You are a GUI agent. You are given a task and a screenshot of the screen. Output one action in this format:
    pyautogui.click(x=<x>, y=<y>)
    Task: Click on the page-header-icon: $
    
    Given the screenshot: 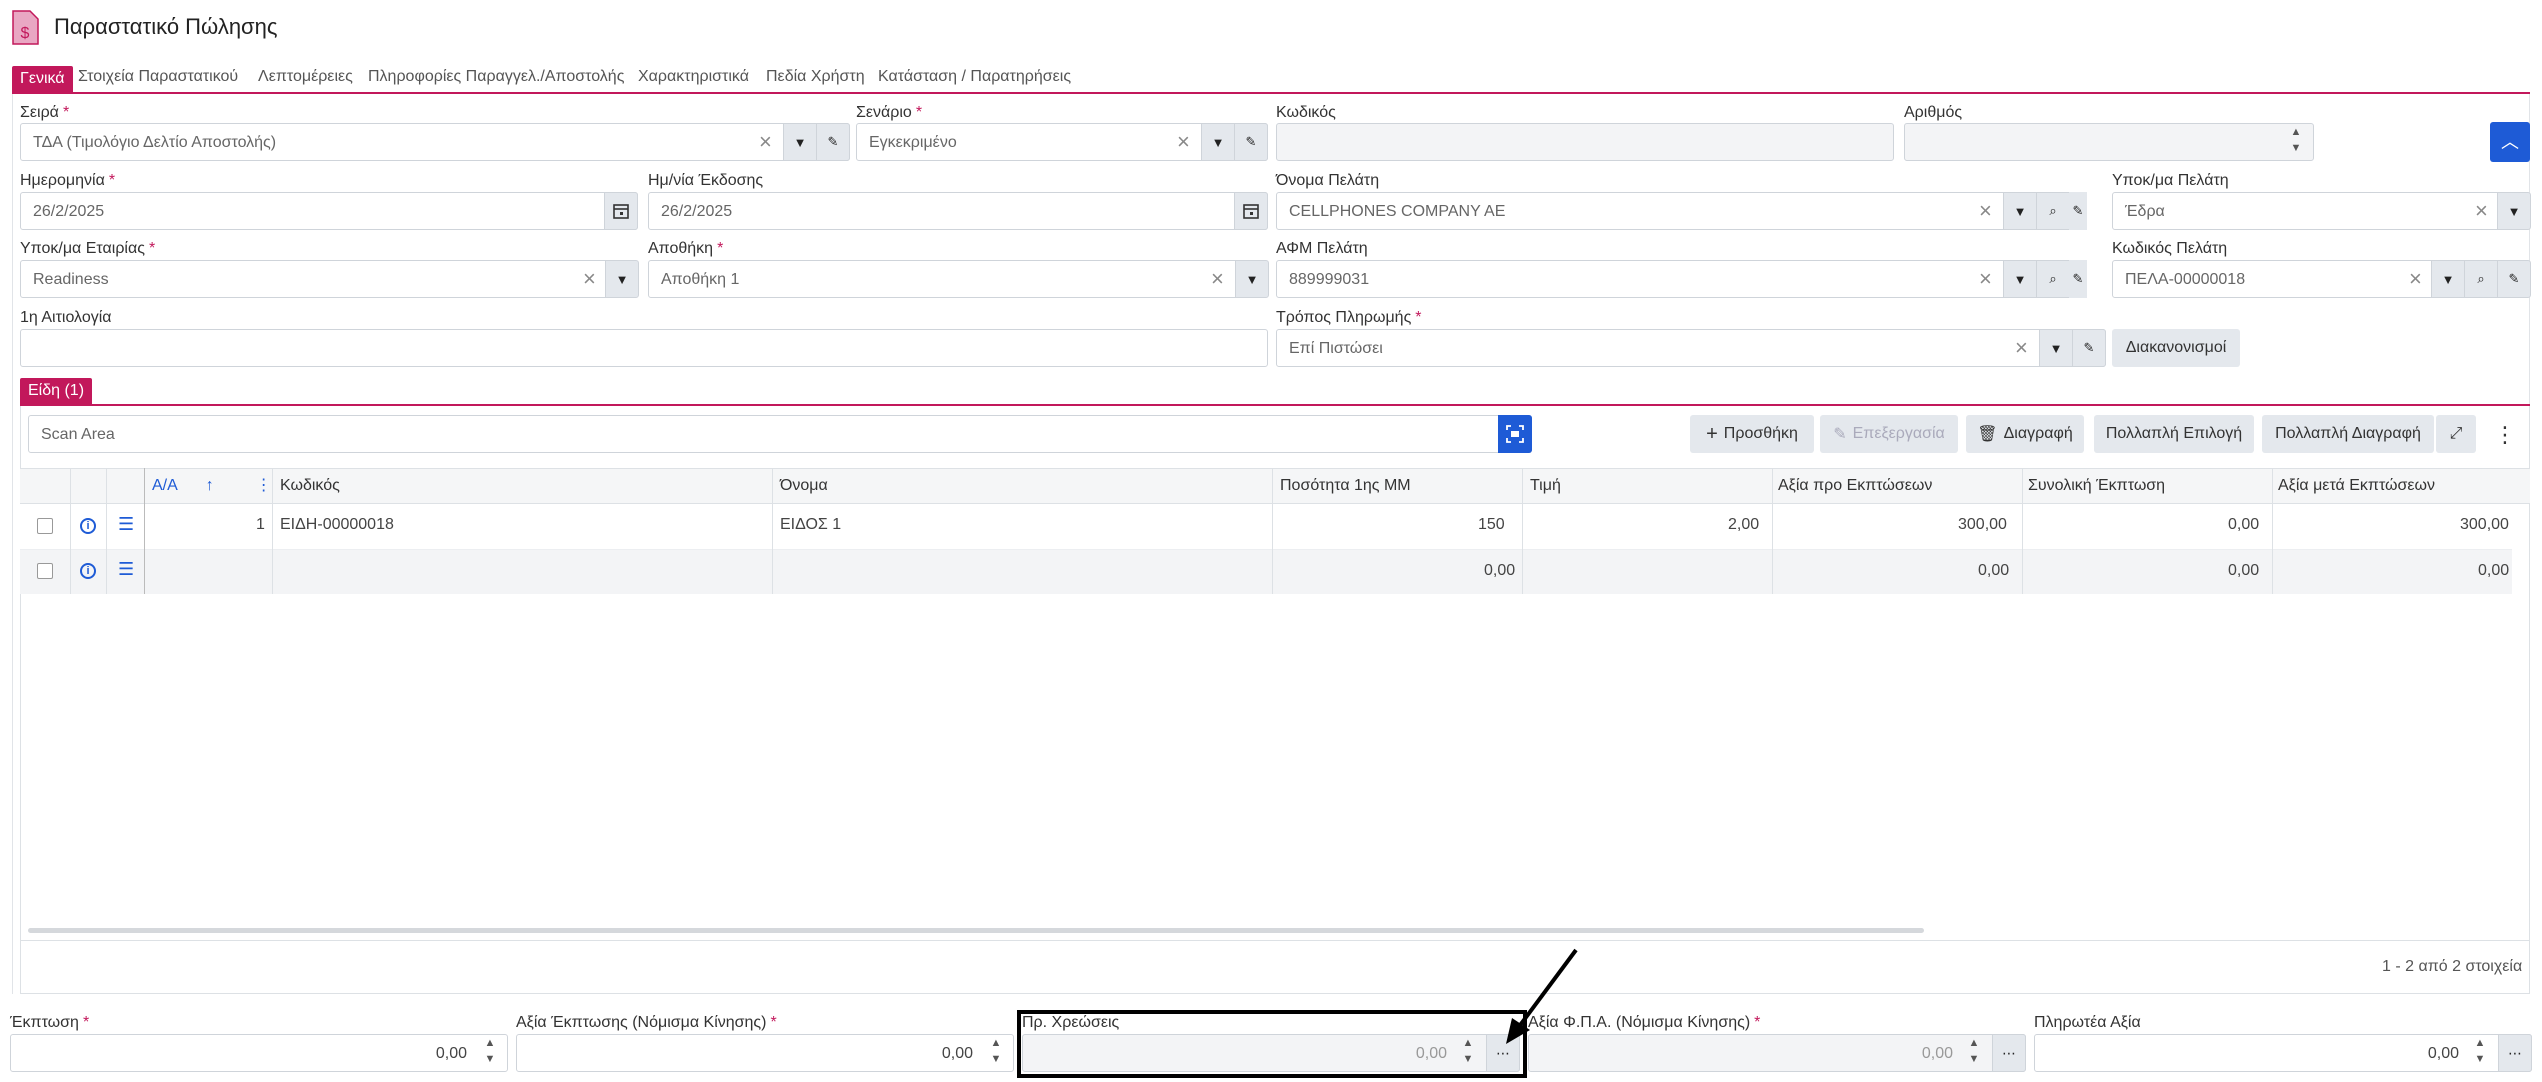 What is the action you would take?
    pyautogui.click(x=25, y=28)
    